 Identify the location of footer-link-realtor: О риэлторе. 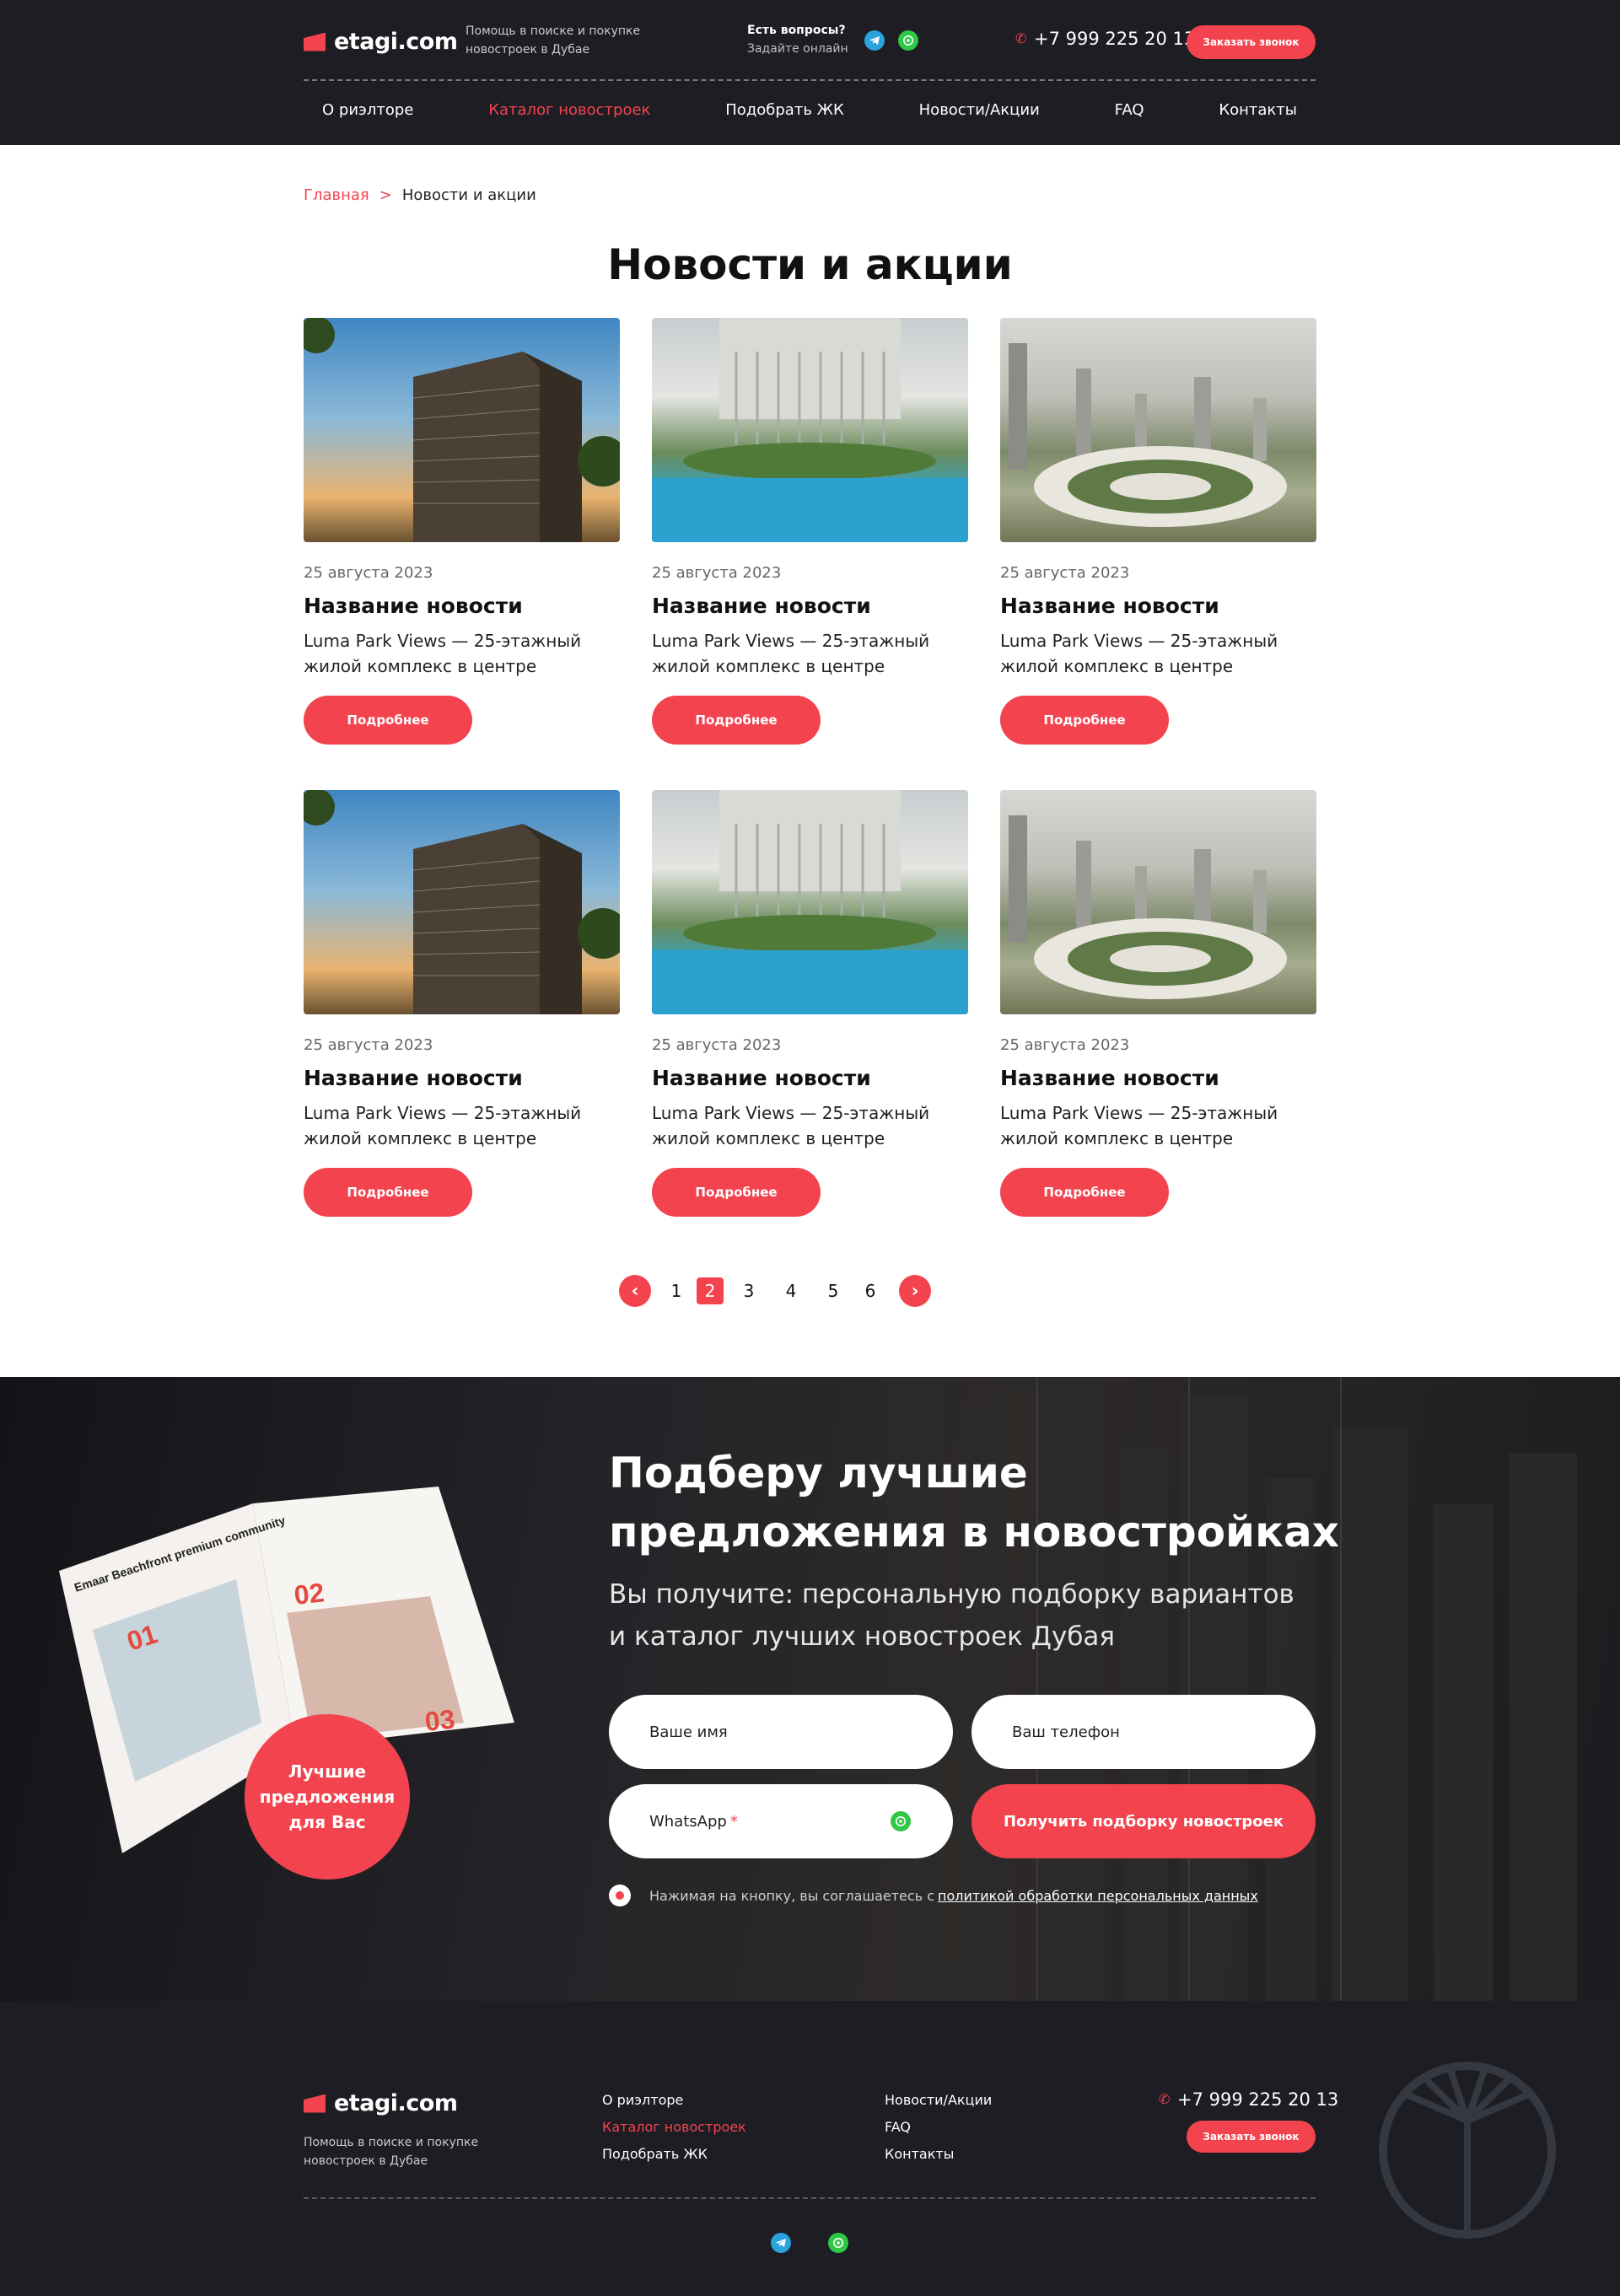
(674, 2100).